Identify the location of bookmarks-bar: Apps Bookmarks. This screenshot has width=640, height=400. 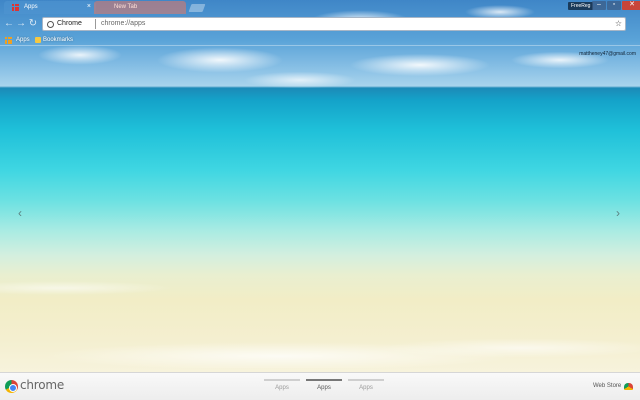
(320, 40).